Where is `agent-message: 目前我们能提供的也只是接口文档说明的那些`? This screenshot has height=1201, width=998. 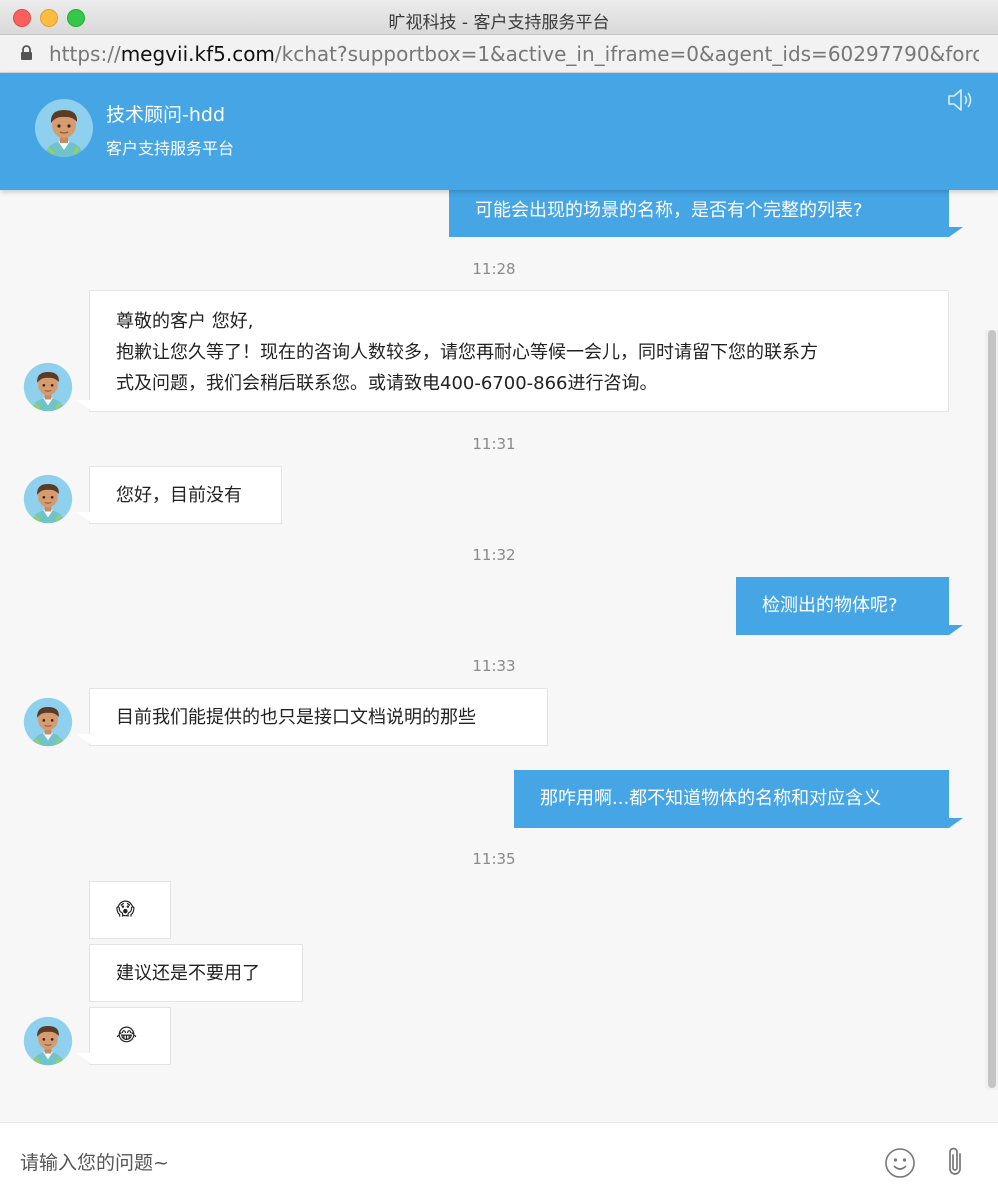
agent-message: 目前我们能提供的也只是接口文档说明的那些 is located at coordinates (318, 717).